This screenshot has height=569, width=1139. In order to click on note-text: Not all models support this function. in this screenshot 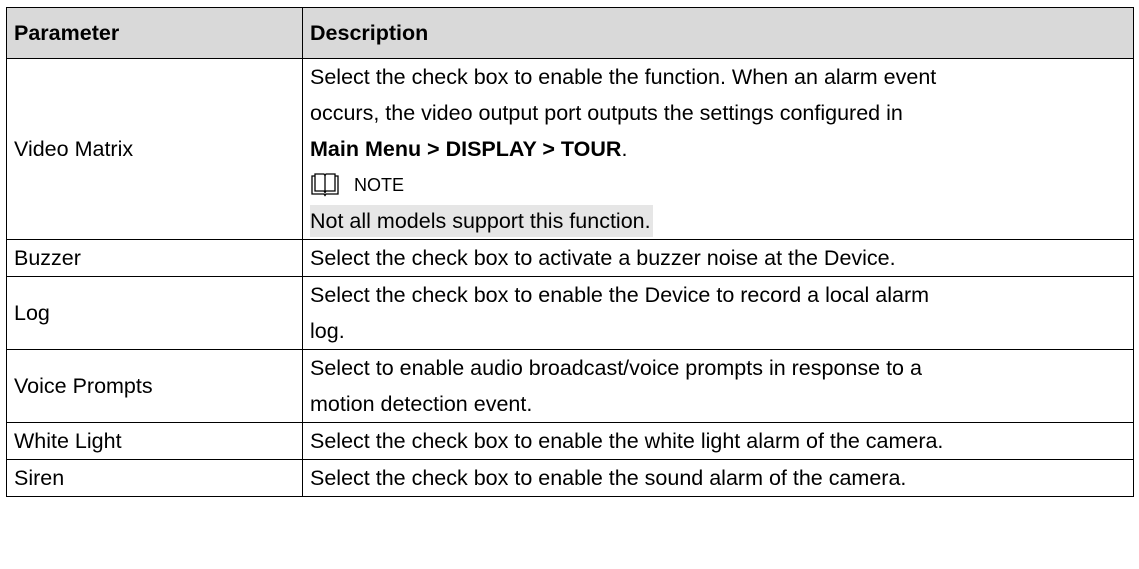, I will do `click(481, 221)`.